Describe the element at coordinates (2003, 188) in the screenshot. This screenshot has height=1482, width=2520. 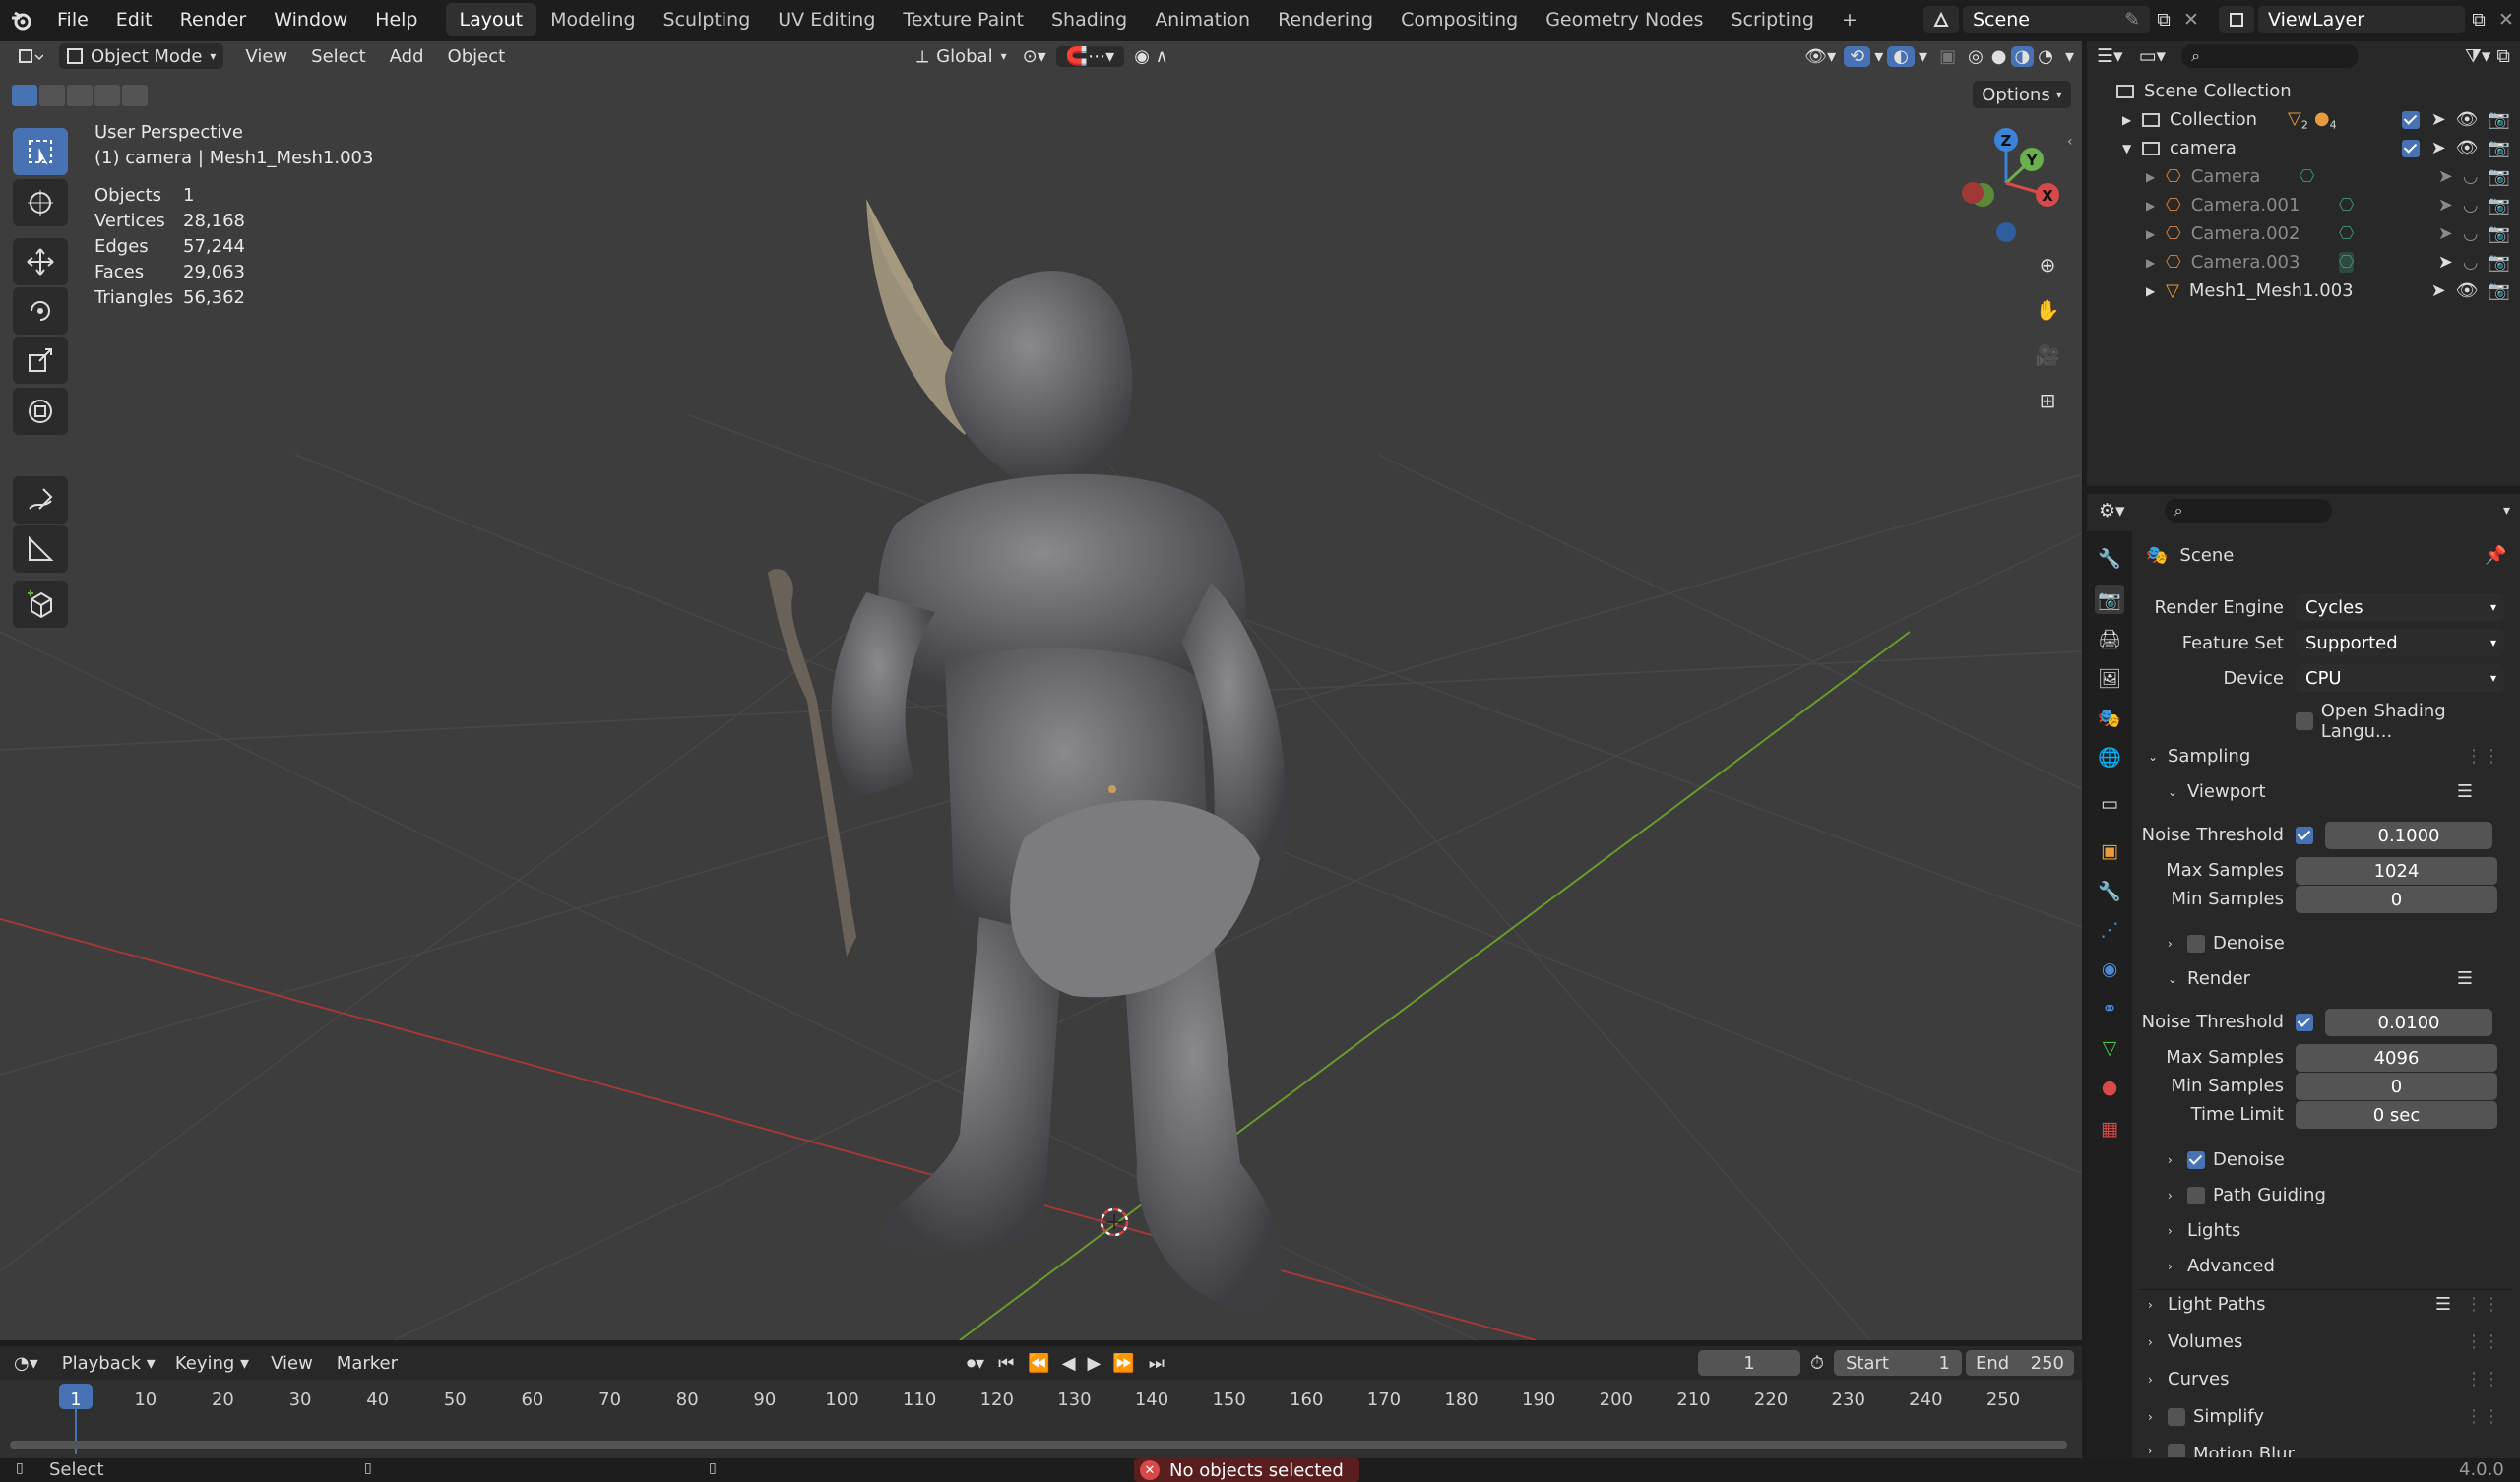
I see `navigation-gizmo: Z Y X` at that location.